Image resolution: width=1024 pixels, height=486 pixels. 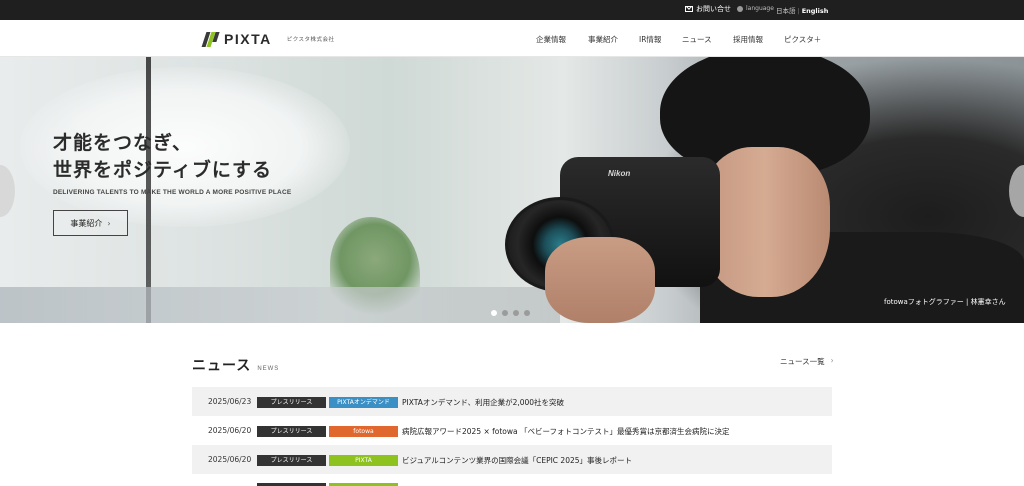 What do you see at coordinates (740, 8) in the screenshot?
I see `globe-icon` at bounding box center [740, 8].